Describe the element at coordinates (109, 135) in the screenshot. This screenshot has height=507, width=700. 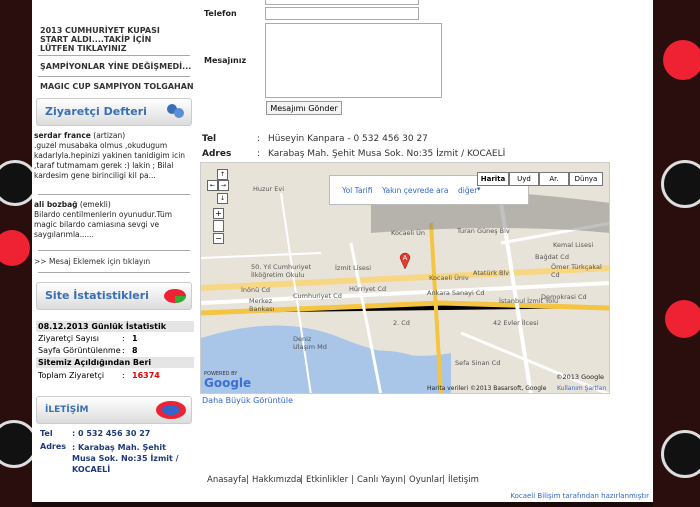
I see `guestbook-author-tag: (artizan)` at that location.